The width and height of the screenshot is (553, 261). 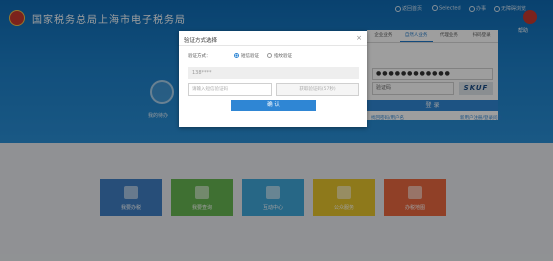 I want to click on close-icon: ×, so click(x=359, y=38).